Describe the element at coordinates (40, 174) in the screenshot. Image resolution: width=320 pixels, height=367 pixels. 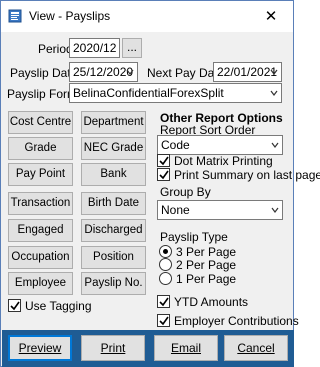
I see `sort-pay-point-button: Pay Point` at that location.